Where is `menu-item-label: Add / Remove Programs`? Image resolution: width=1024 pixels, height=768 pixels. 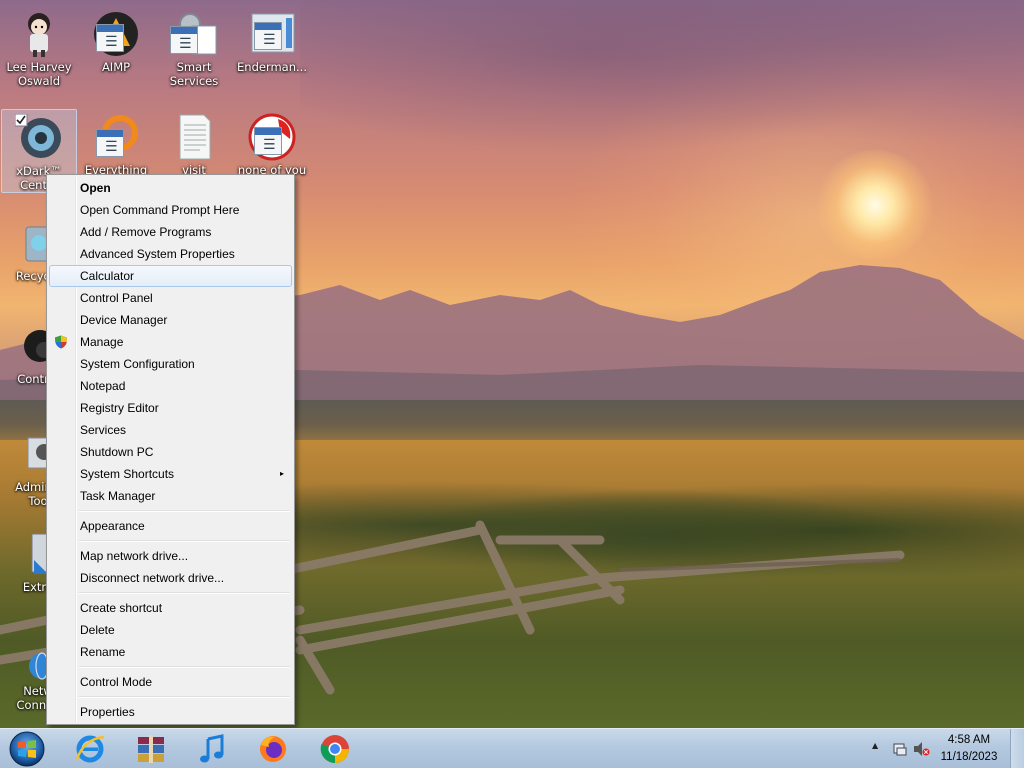 menu-item-label: Add / Remove Programs is located at coordinates (146, 232).